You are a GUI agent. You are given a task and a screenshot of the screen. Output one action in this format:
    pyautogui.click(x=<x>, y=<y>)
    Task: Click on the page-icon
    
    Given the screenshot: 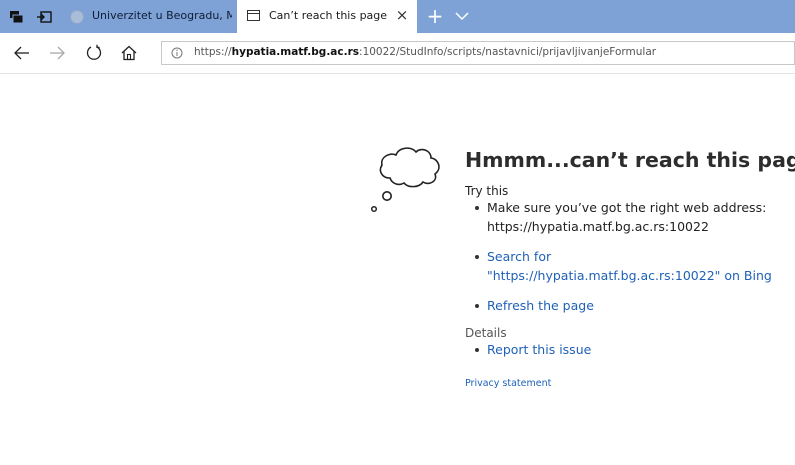 What is the action you would take?
    pyautogui.click(x=253, y=15)
    